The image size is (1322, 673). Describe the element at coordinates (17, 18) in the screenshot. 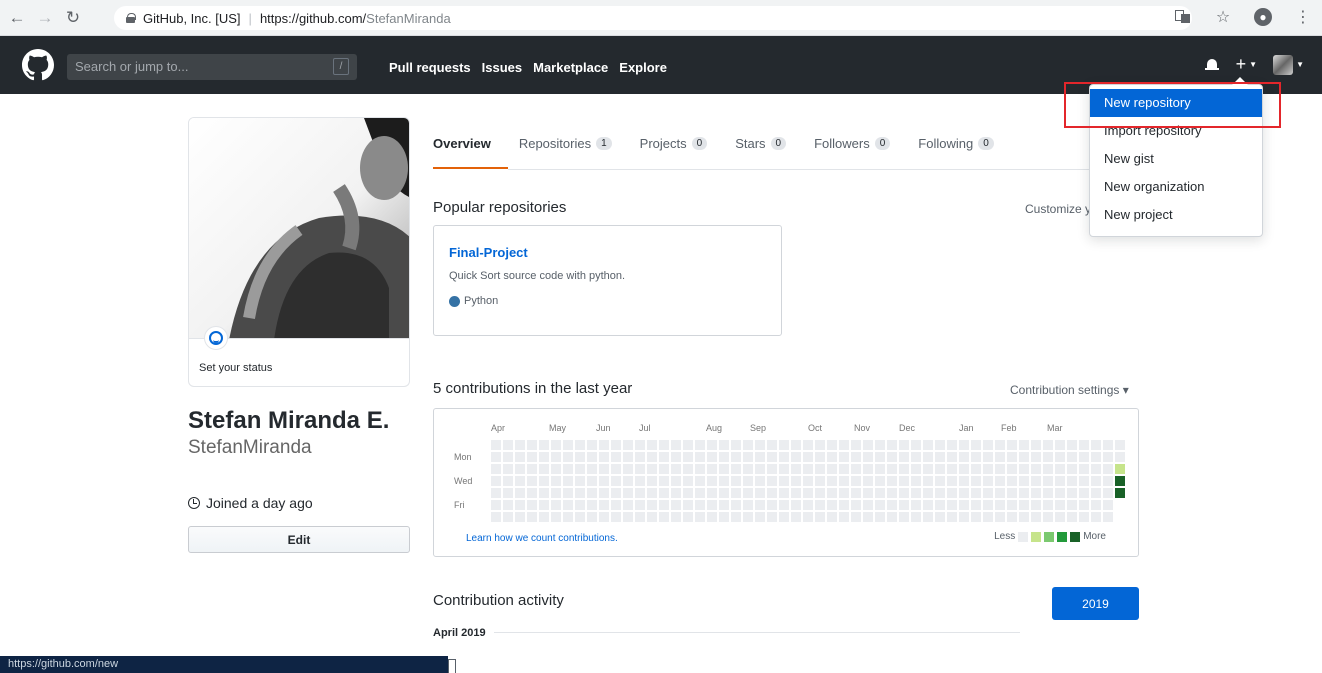

I see `back-arrow-icon: ←` at that location.